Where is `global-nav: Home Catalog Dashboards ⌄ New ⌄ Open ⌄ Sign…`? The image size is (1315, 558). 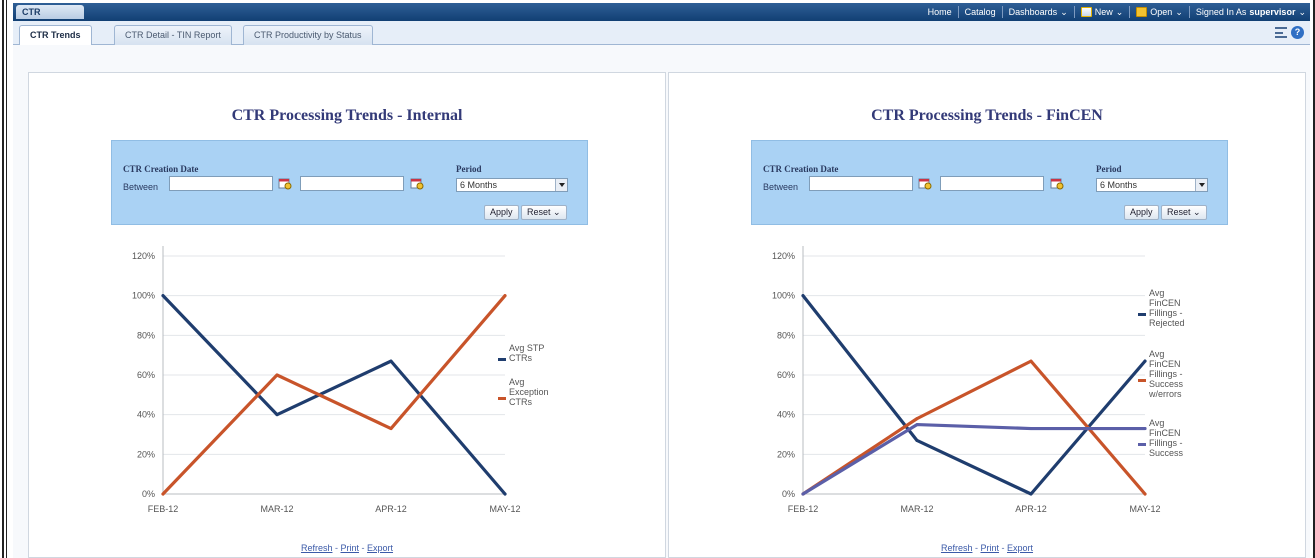
global-nav: Home Catalog Dashboards ⌄ New ⌄ Open ⌄ Sign… is located at coordinates (1117, 12).